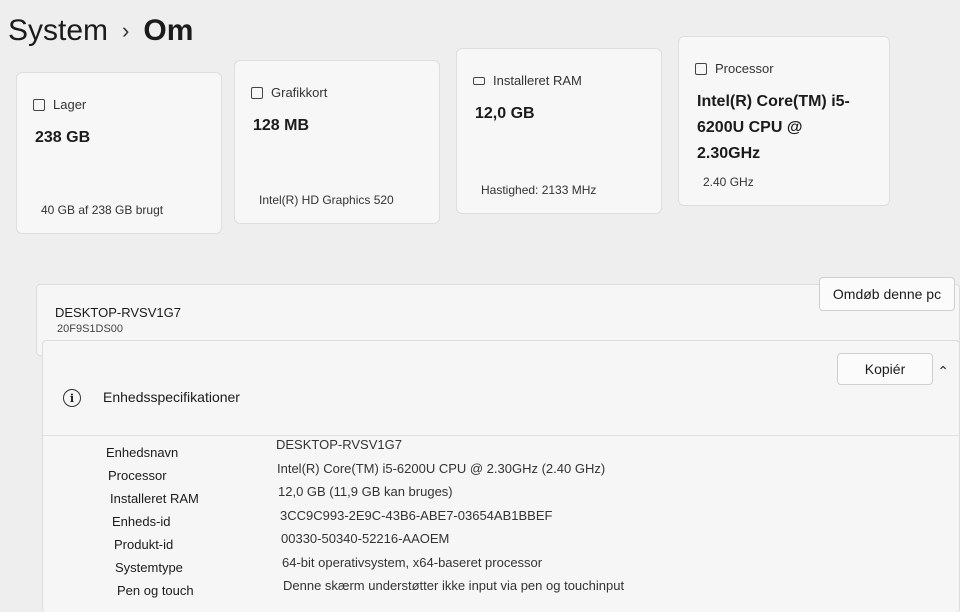  I want to click on spec-key: Enheds-id, so click(141, 521).